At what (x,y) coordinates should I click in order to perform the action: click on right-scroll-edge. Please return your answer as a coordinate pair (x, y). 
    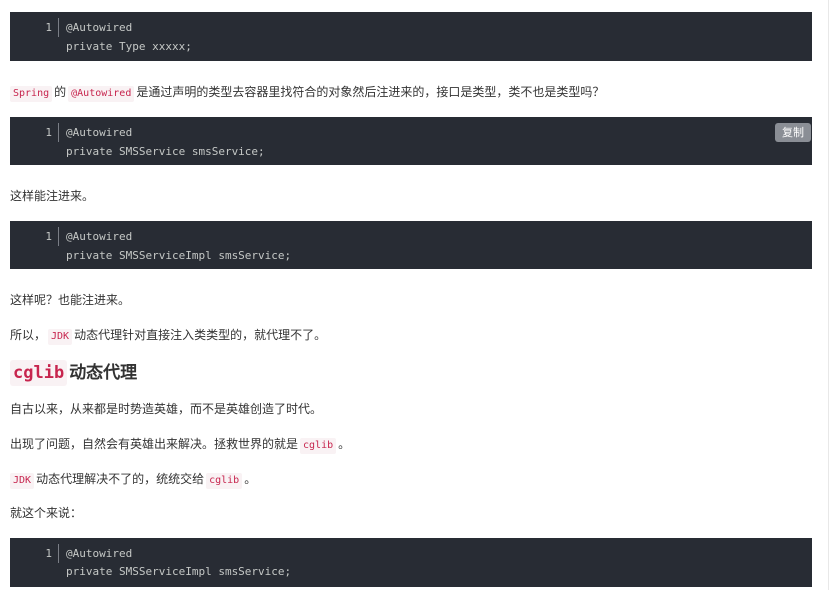
    Looking at the image, I should click on (828, 295).